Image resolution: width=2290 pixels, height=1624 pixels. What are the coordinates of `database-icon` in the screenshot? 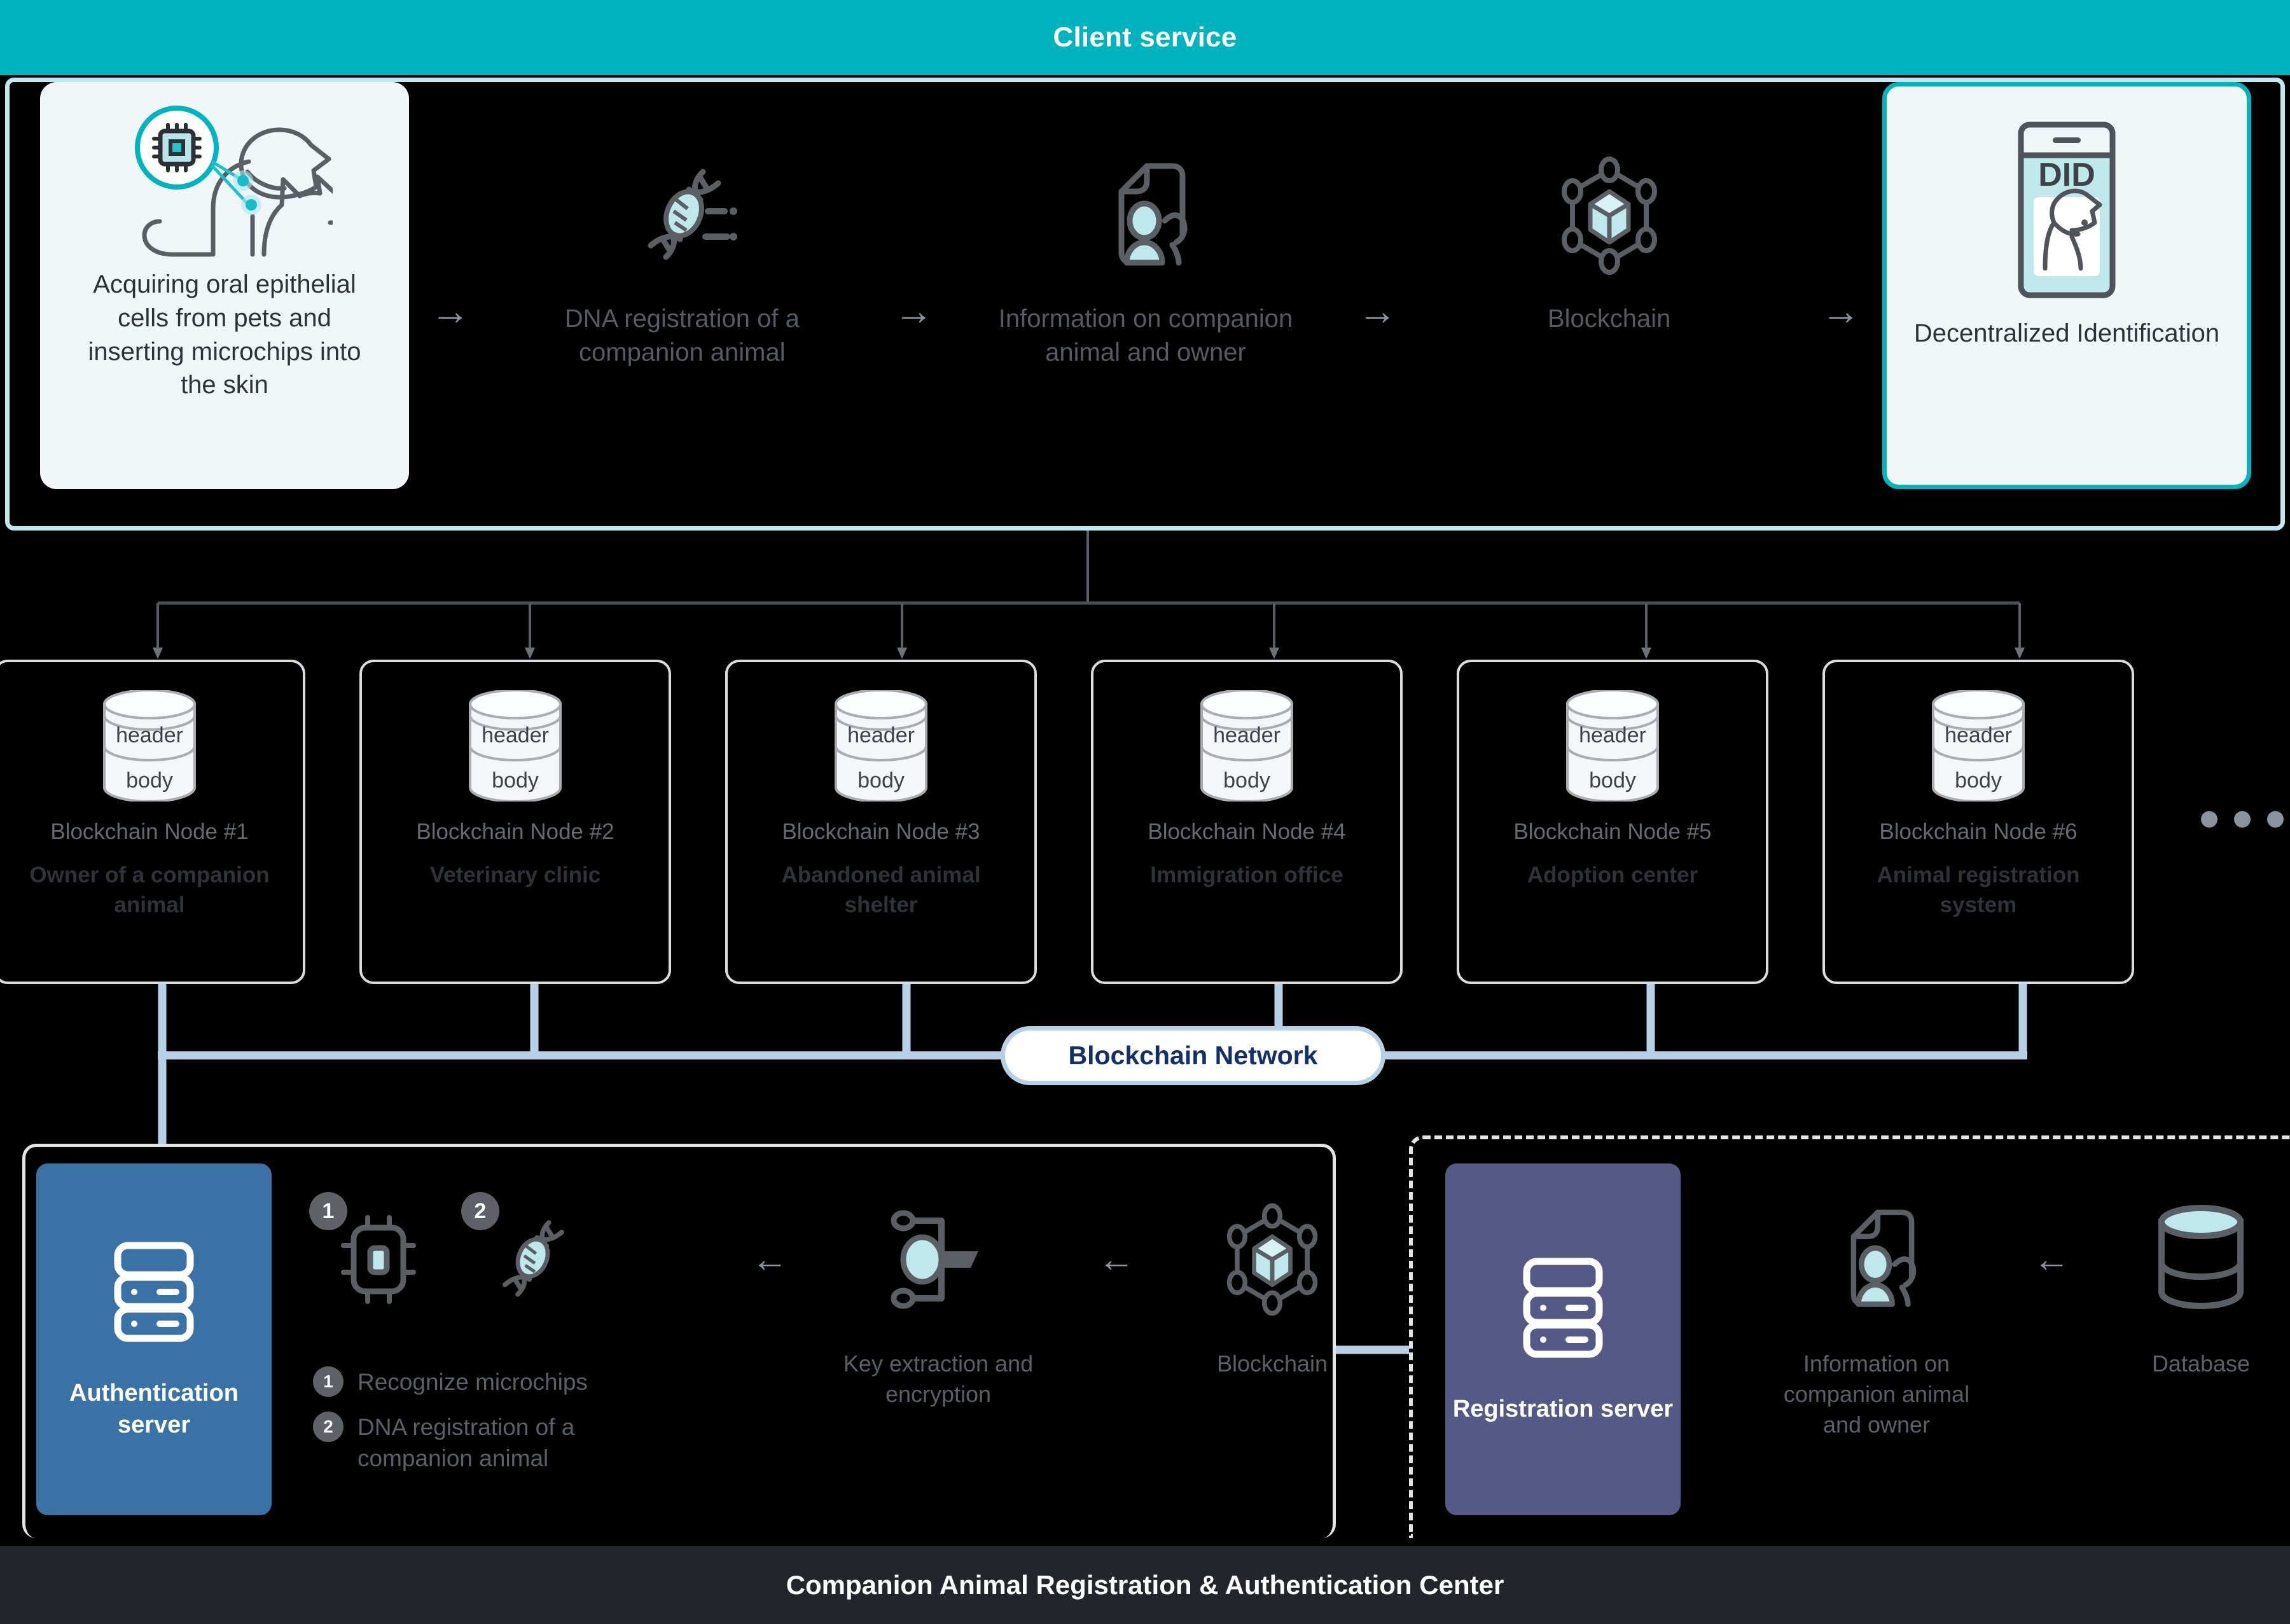 It's located at (2201, 1259).